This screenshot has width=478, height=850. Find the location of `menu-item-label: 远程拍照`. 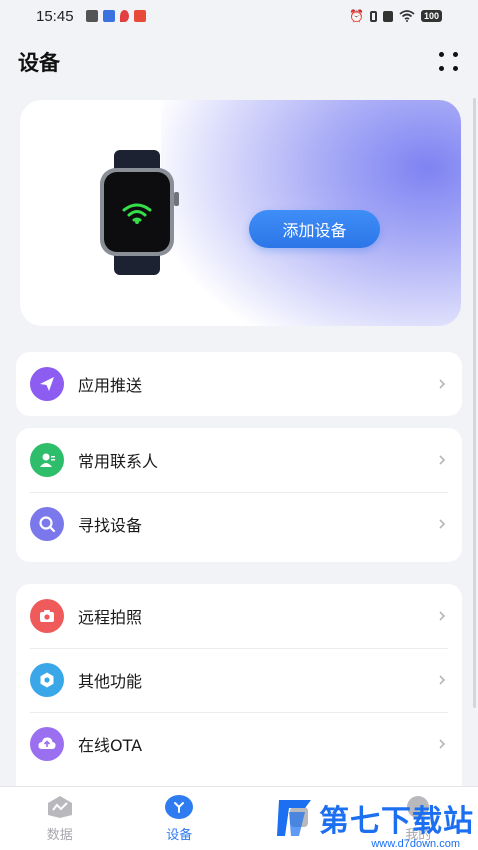

menu-item-label: 远程拍照 is located at coordinates (110, 617).